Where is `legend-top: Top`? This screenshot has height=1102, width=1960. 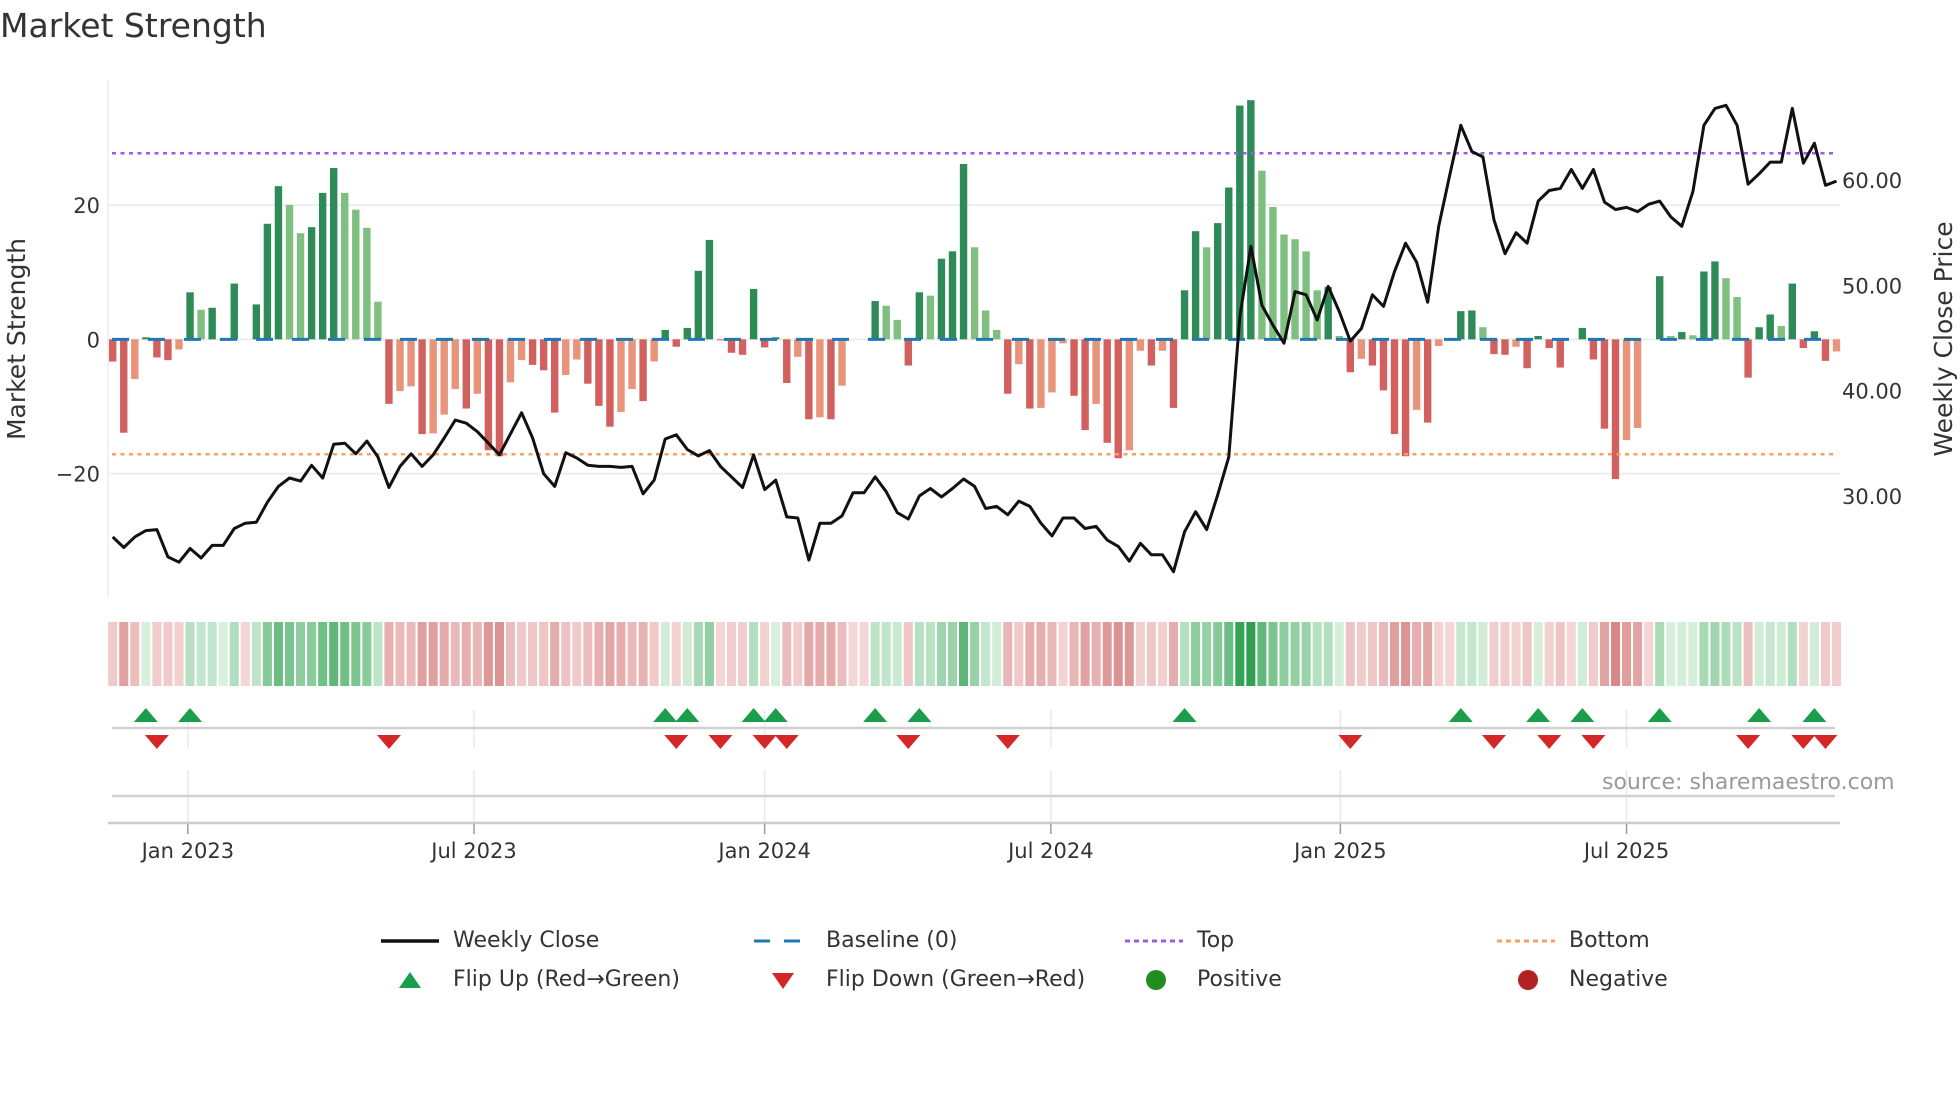
legend-top: Top is located at coordinates (1179, 940).